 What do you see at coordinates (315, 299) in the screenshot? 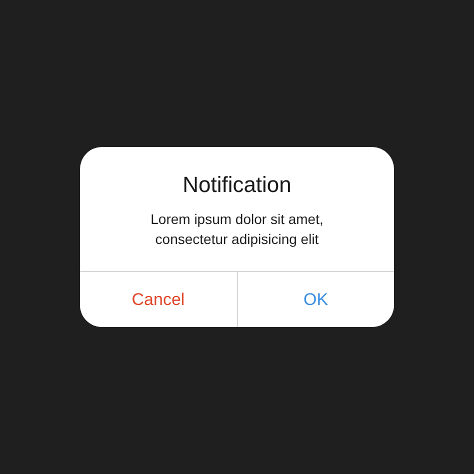
I see `ok-button: OK` at bounding box center [315, 299].